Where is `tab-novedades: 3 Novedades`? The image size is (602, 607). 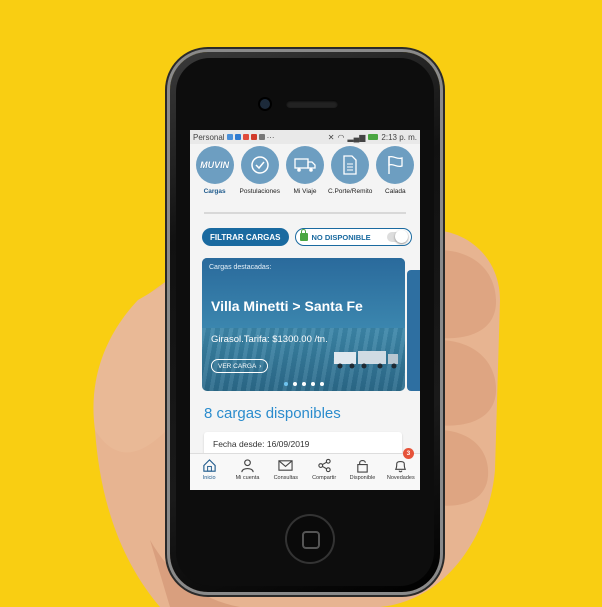
tab-novedades: 3 Novedades is located at coordinates (401, 469).